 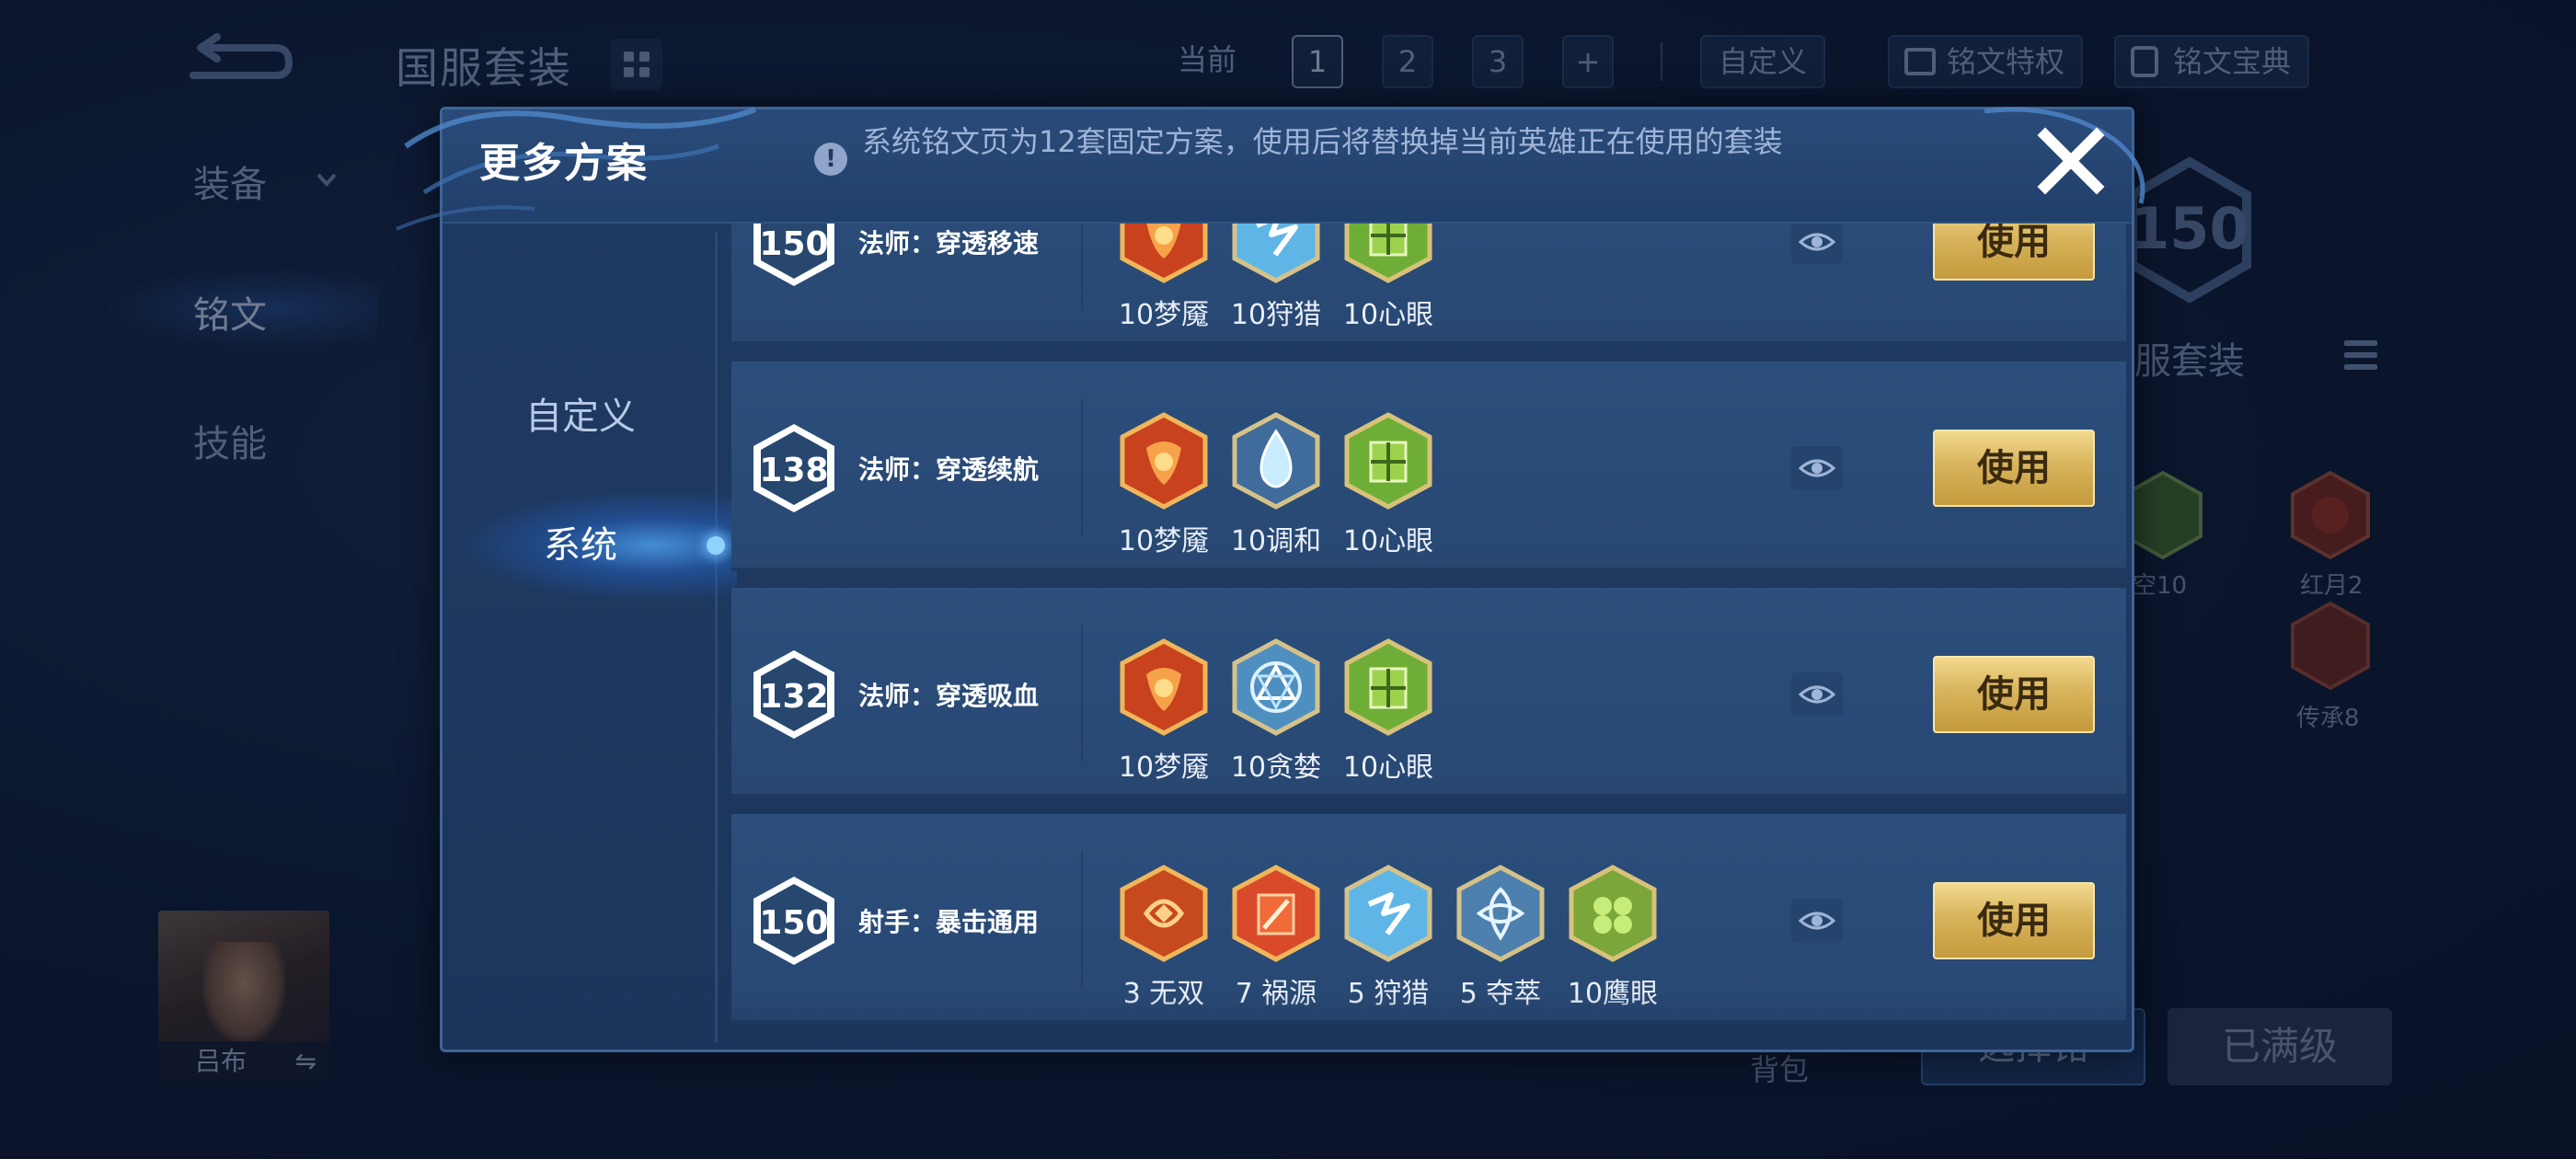 I want to click on rune-slot: 5 夺萃, so click(x=1500, y=937).